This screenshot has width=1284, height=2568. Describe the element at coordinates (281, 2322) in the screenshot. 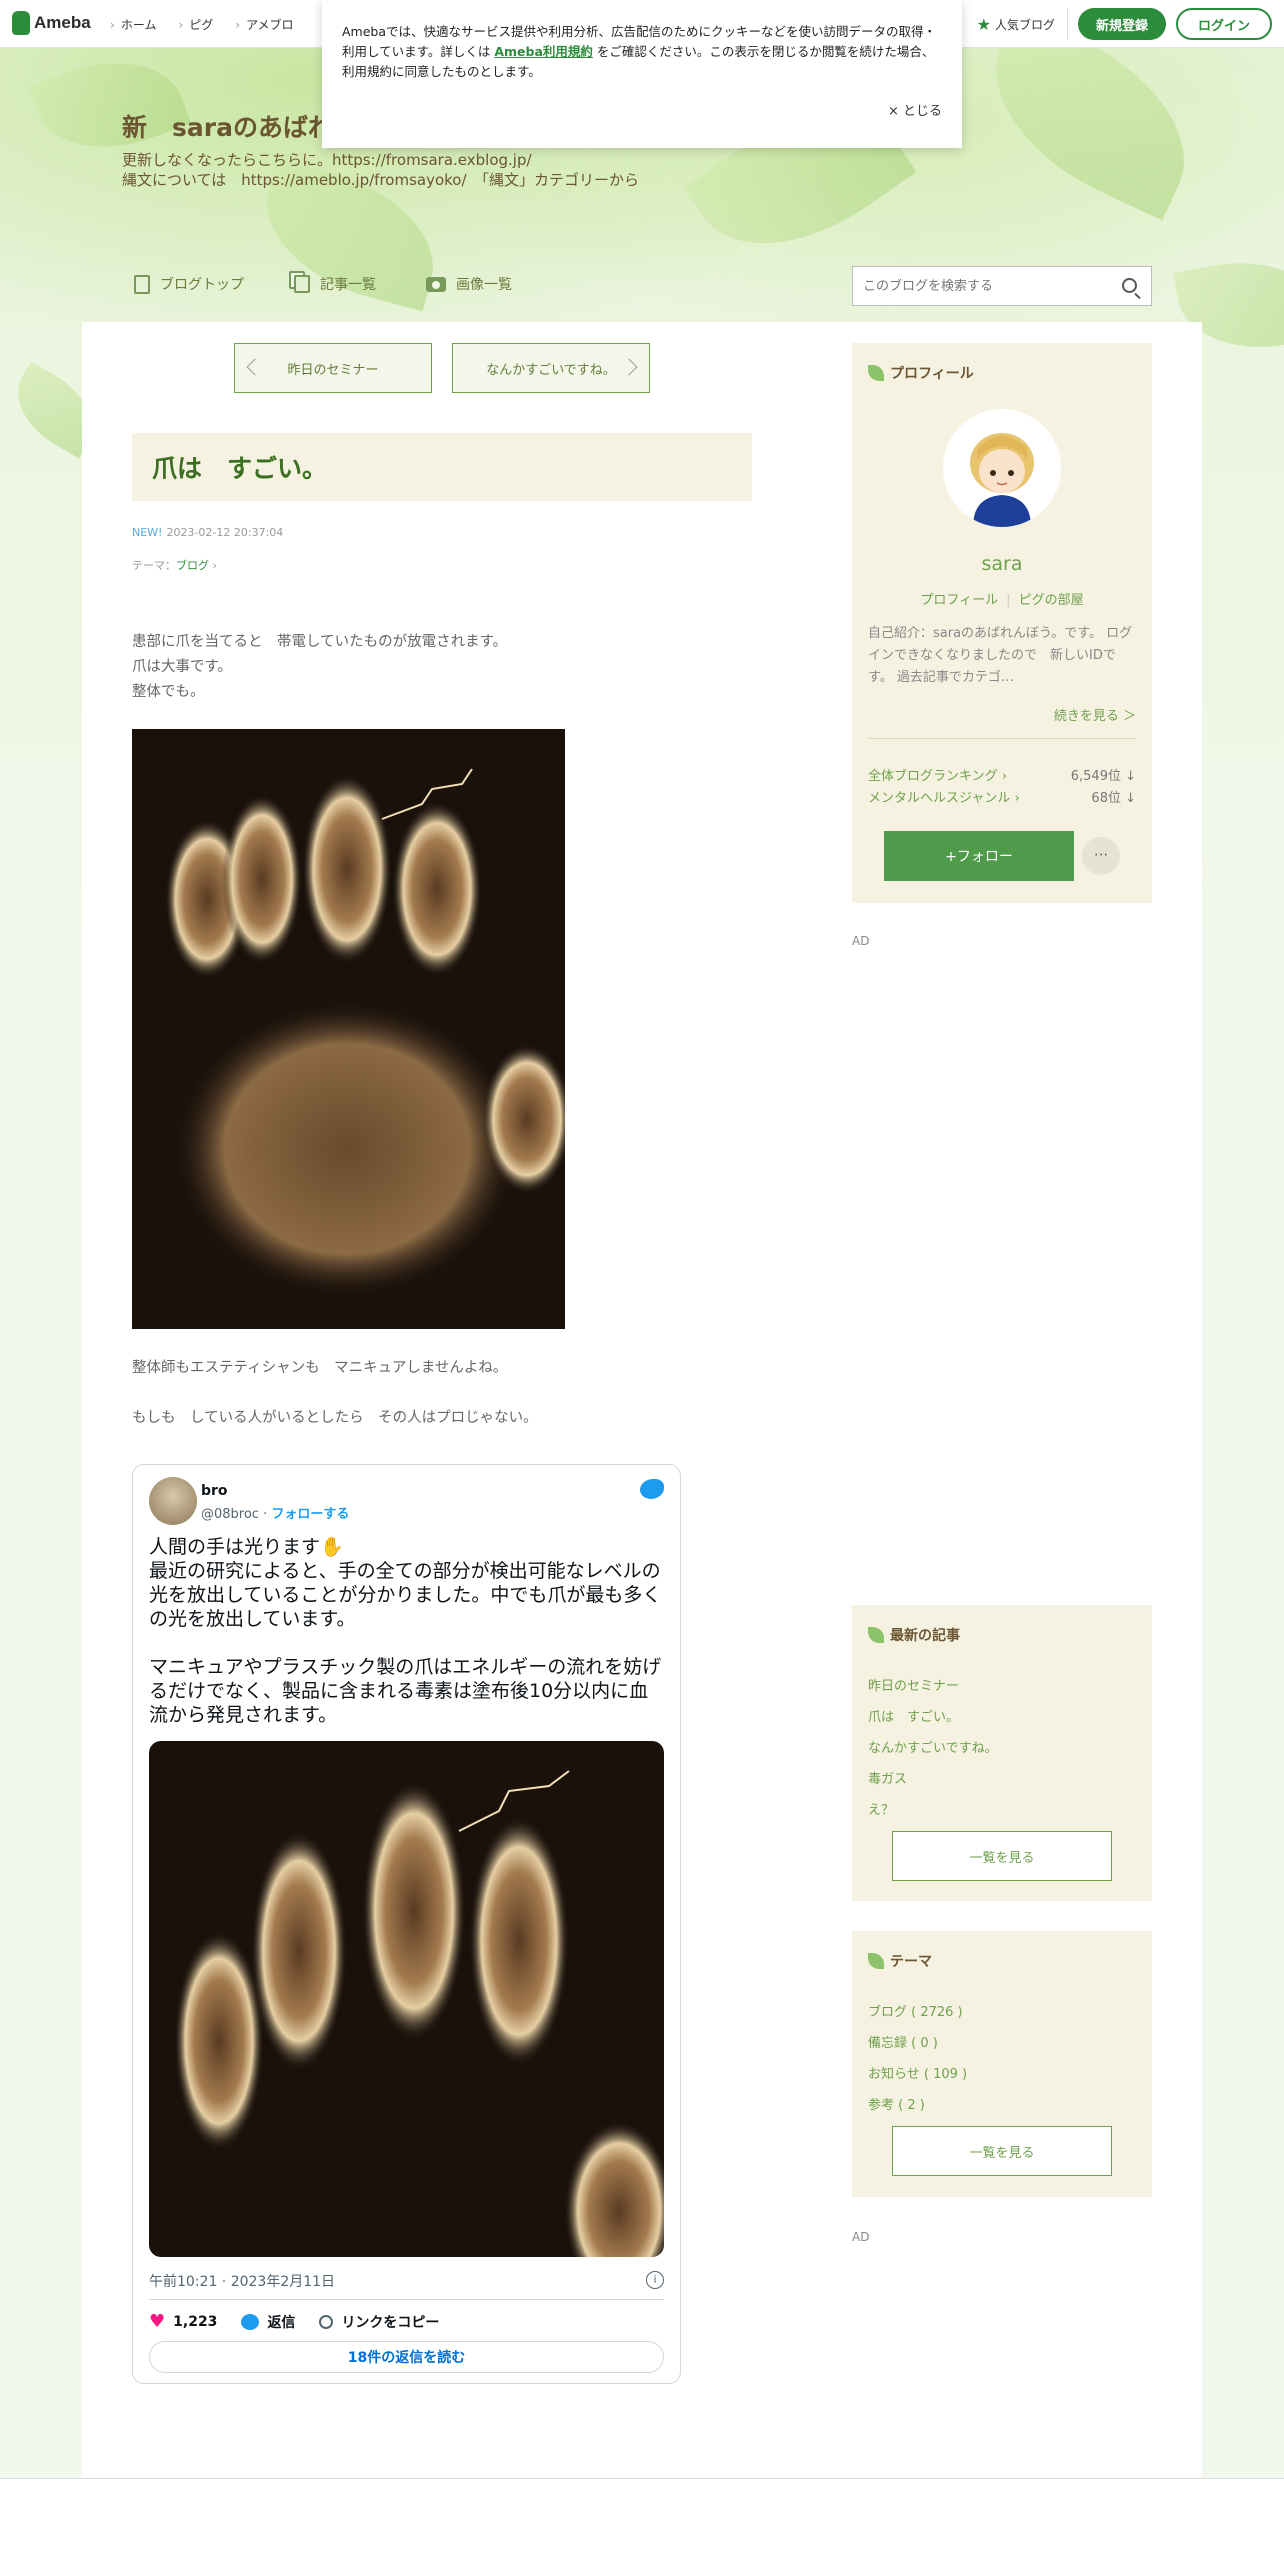

I see `reply-label: 返信` at that location.